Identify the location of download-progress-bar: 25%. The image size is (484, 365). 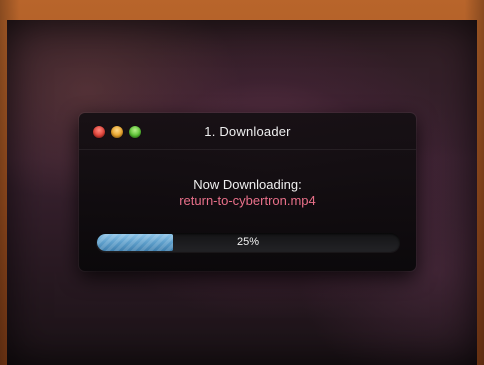
(248, 242).